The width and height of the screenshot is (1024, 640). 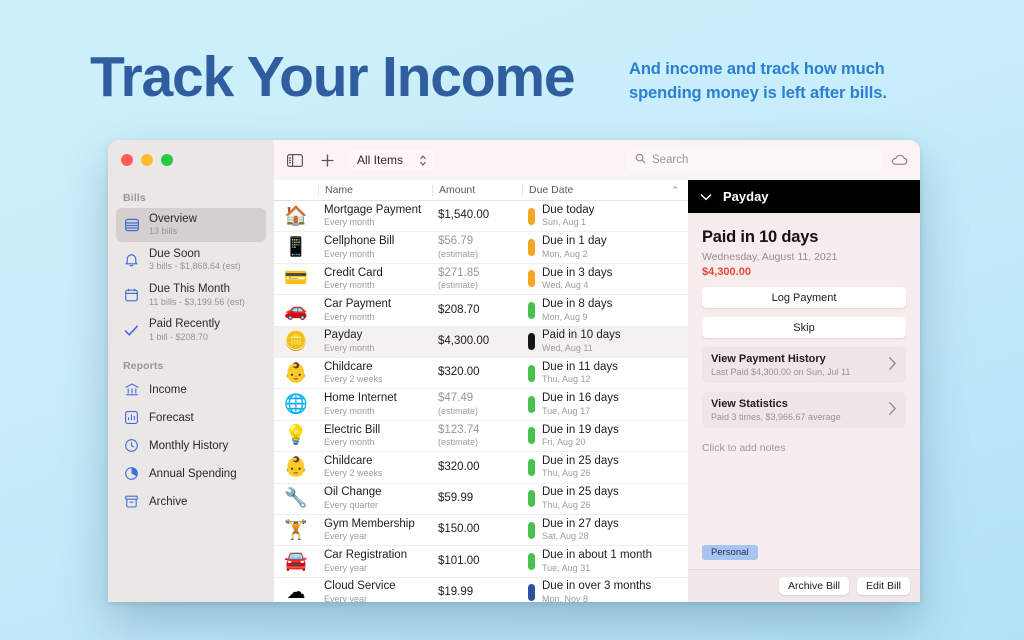 What do you see at coordinates (804, 555) in the screenshot?
I see `tag-row: Personal` at bounding box center [804, 555].